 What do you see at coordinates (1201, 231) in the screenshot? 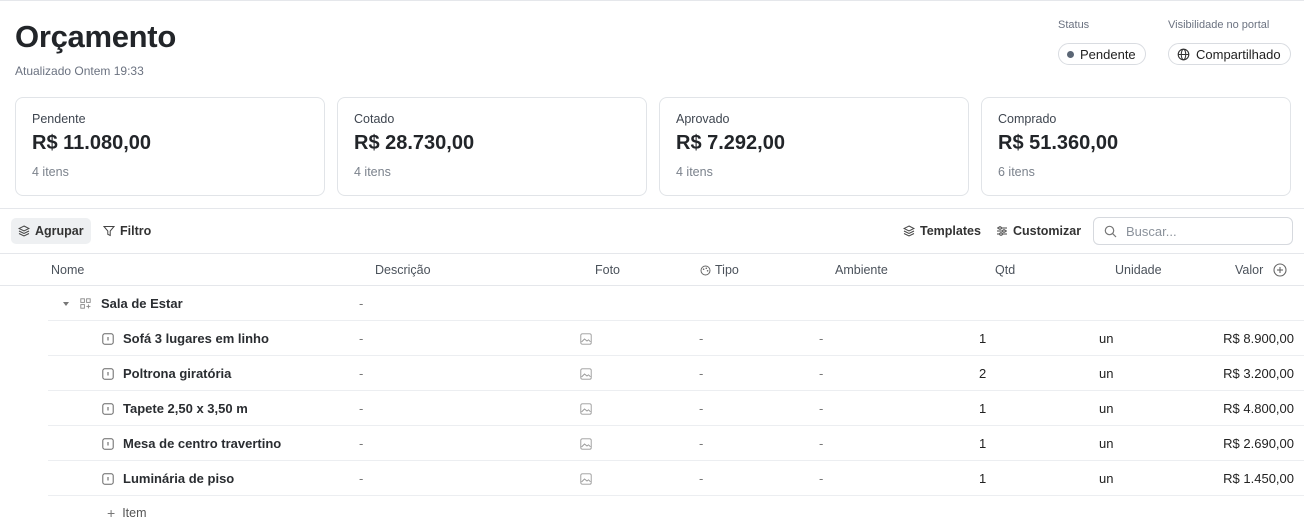
I see `search-input` at bounding box center [1201, 231].